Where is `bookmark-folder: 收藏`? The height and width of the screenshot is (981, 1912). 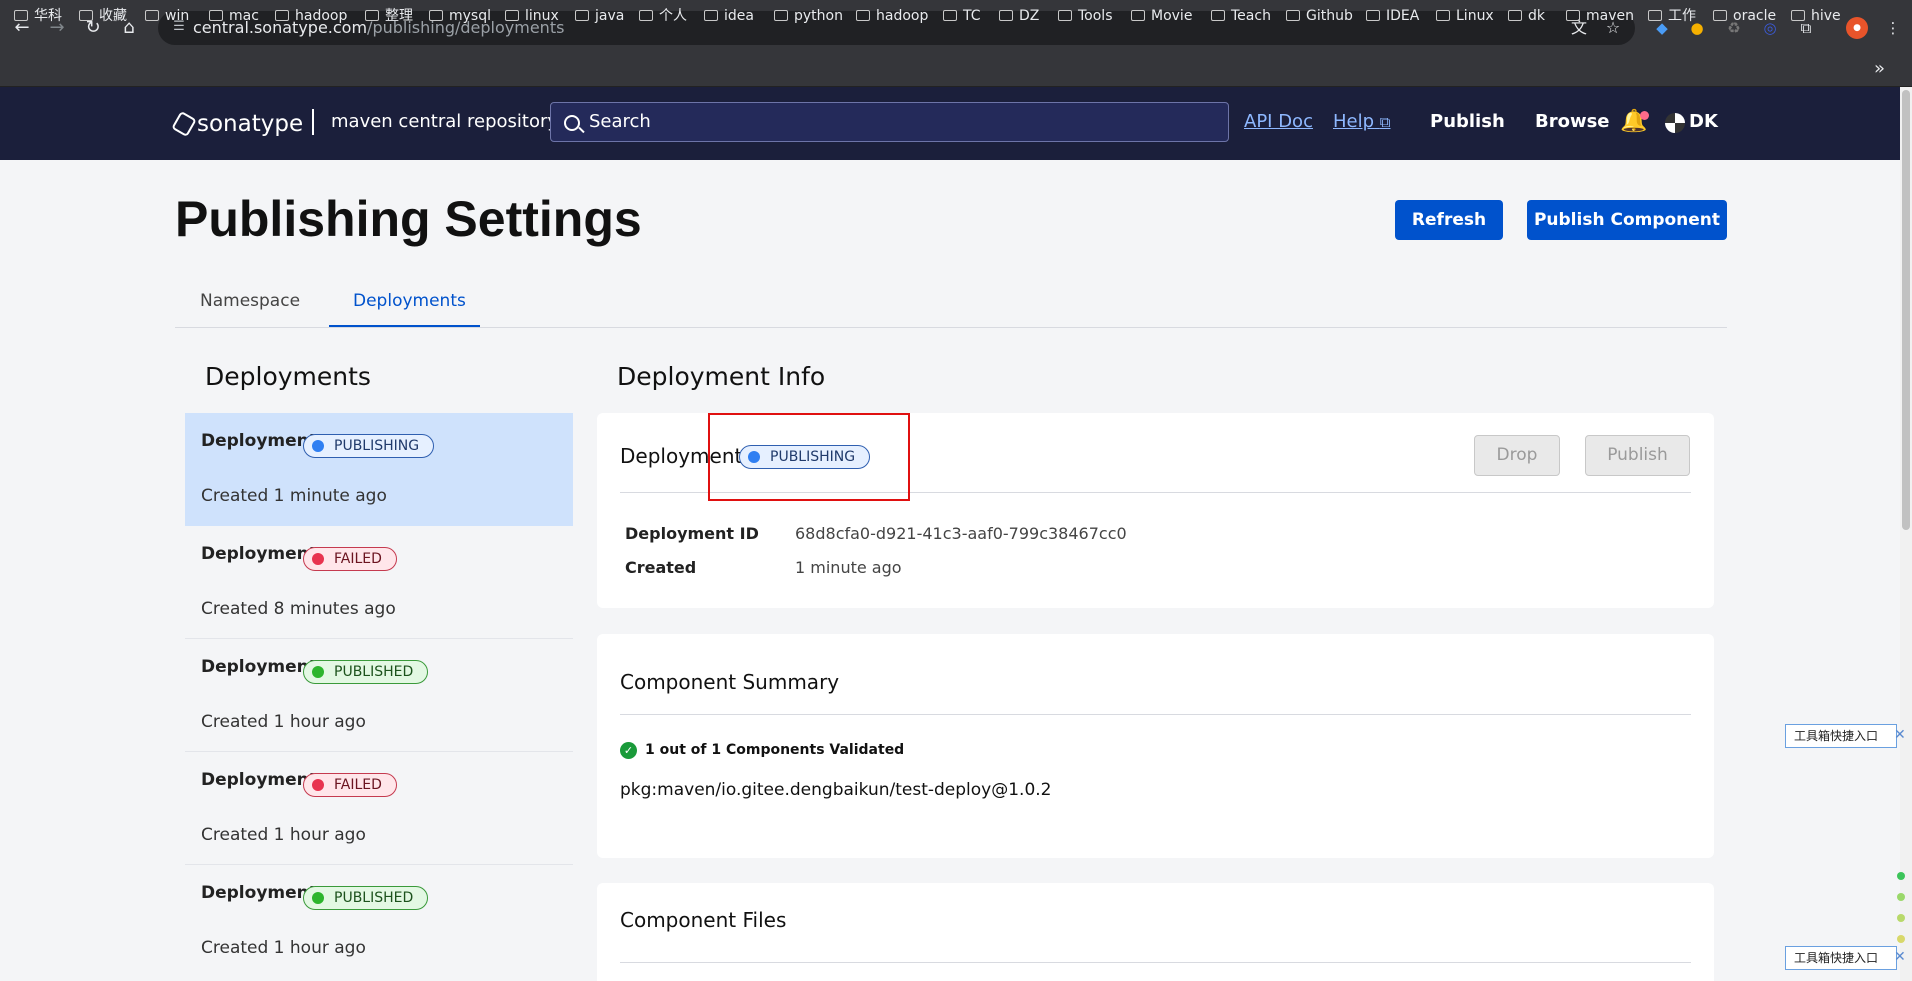
bookmark-folder: 收藏 is located at coordinates (103, 16).